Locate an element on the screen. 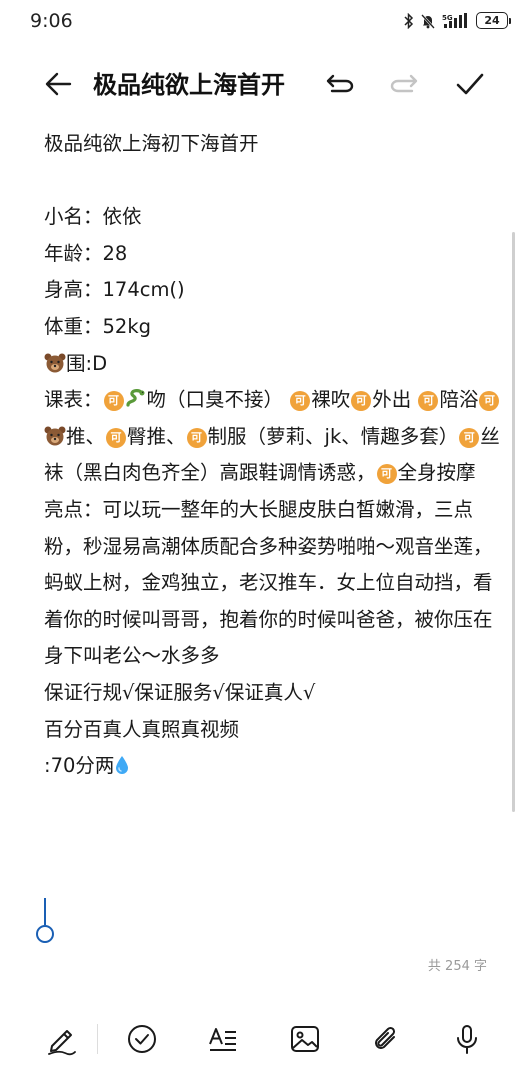 The image size is (529, 1080). done-button is located at coordinates (470, 84).